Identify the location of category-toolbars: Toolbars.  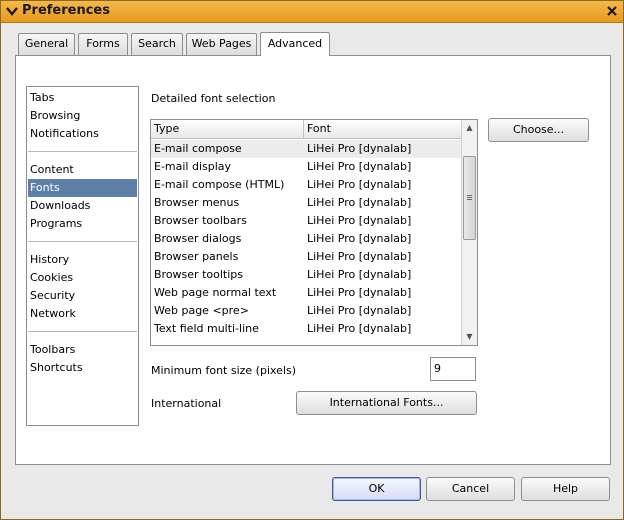
(82, 350).